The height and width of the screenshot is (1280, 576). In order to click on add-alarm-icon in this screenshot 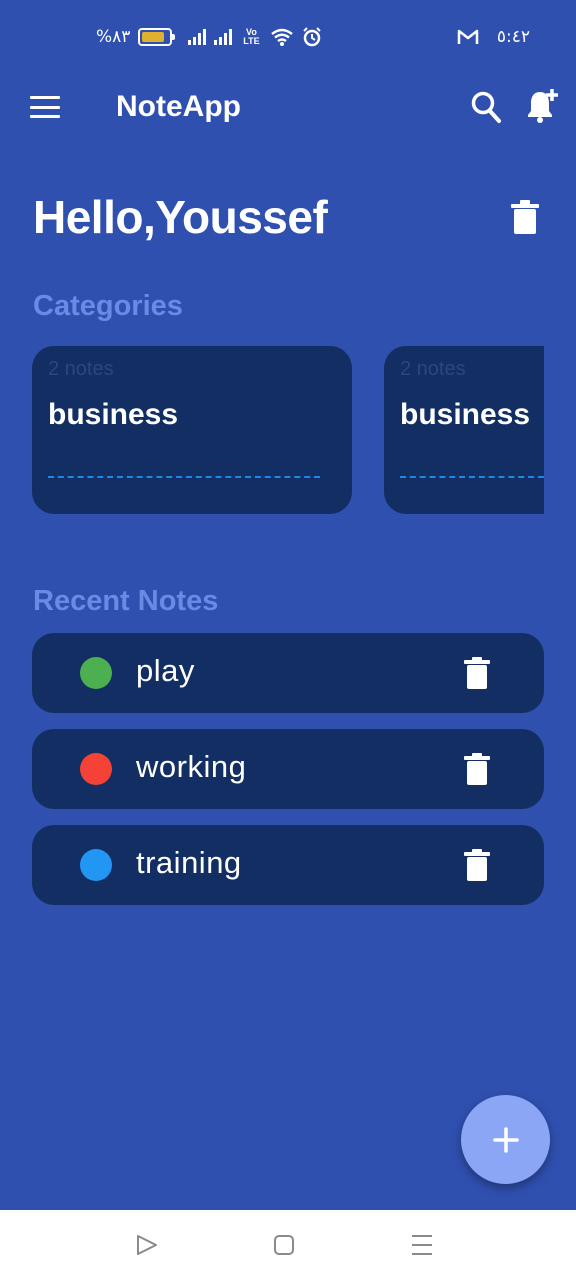, I will do `click(543, 105)`.